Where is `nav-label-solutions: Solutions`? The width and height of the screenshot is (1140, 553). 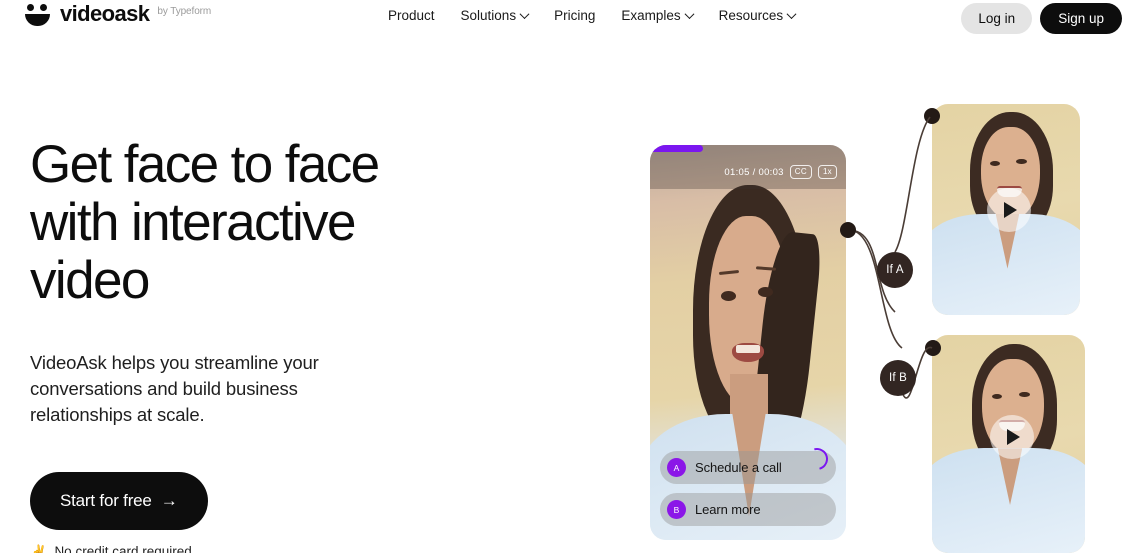 nav-label-solutions: Solutions is located at coordinates (488, 15).